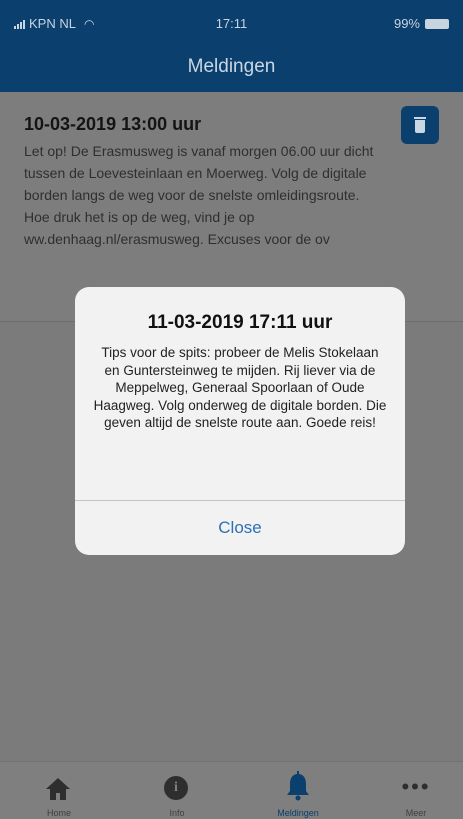  Describe the element at coordinates (298, 786) in the screenshot. I see `bell-icon` at that location.